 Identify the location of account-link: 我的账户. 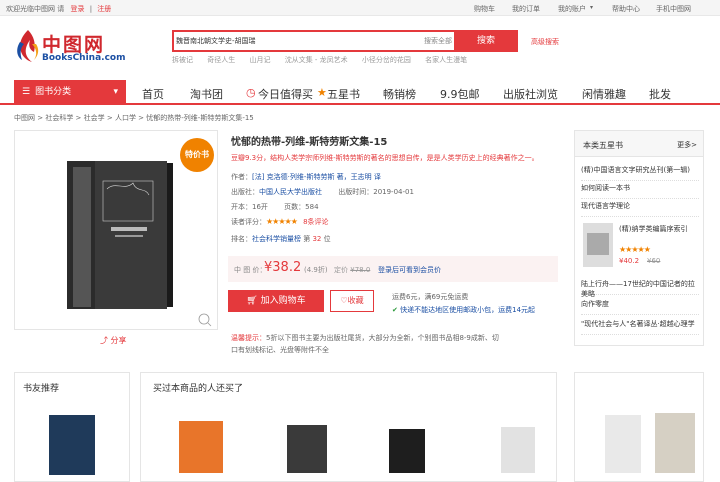
(572, 9).